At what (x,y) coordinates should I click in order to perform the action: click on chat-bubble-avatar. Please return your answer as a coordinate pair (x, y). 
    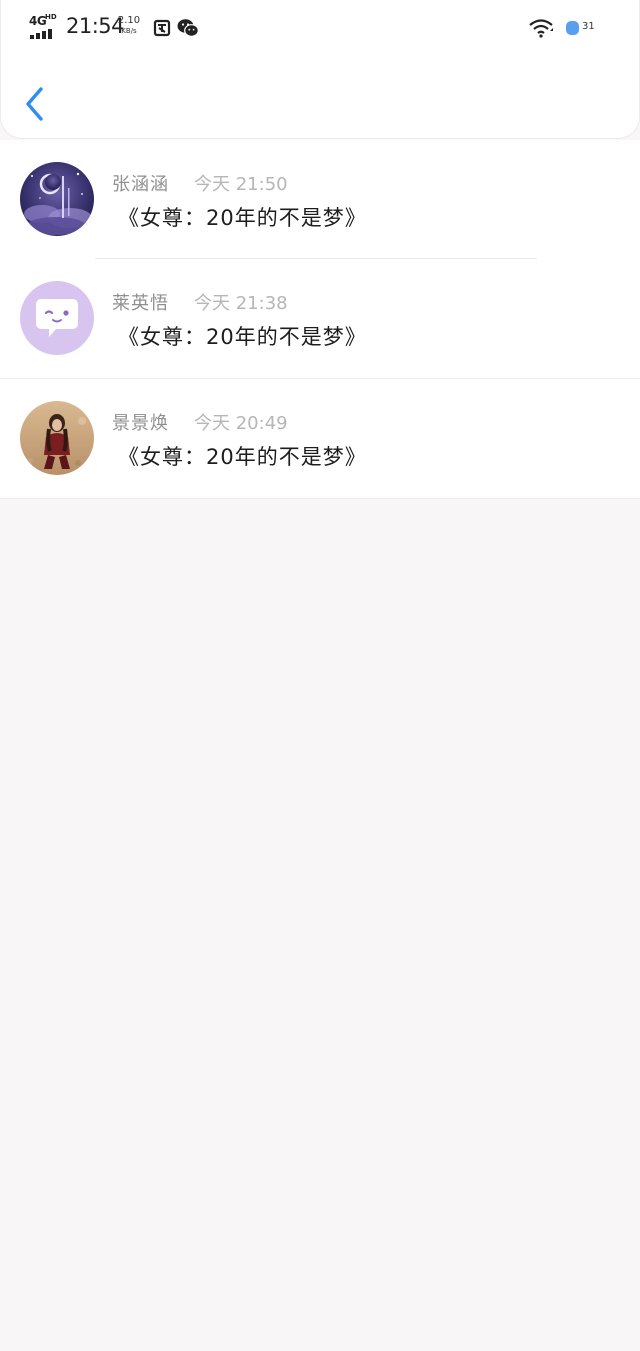
    Looking at the image, I should click on (57, 318).